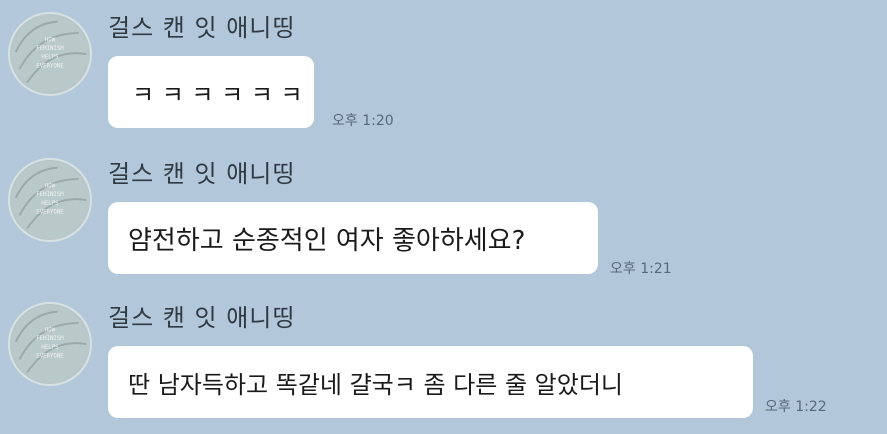  Describe the element at coordinates (641, 269) in the screenshot. I see `message-time: 오후 1:21` at that location.